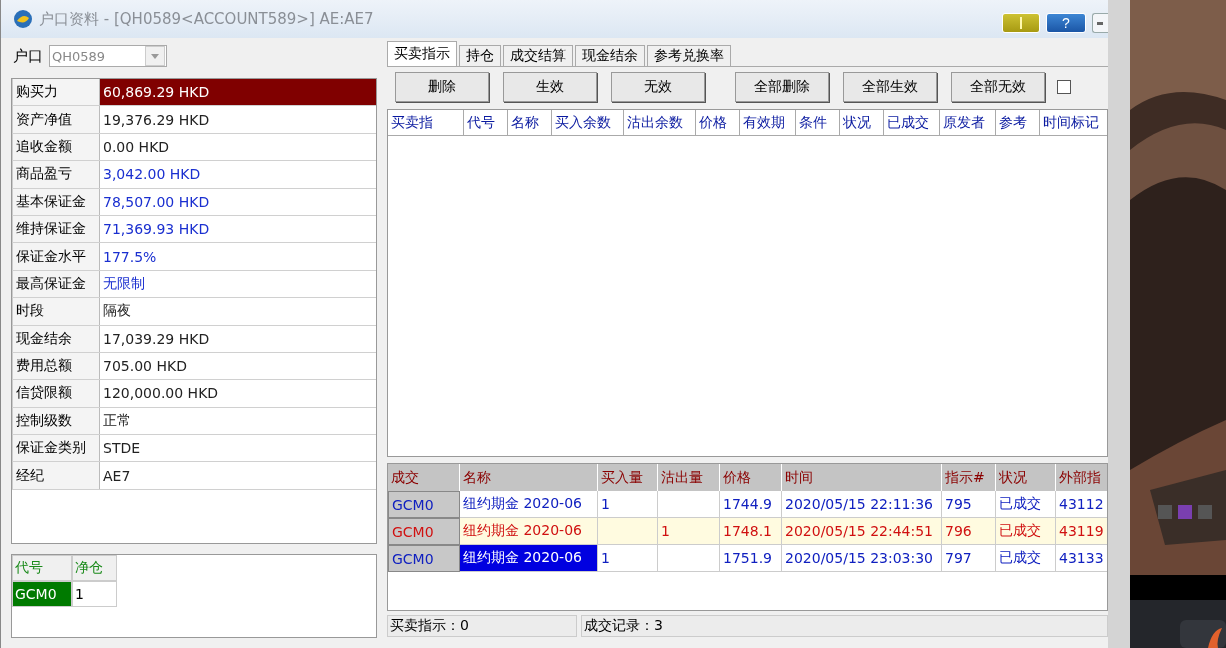 This screenshot has width=1226, height=648. I want to click on table-cell: 796, so click(969, 531).